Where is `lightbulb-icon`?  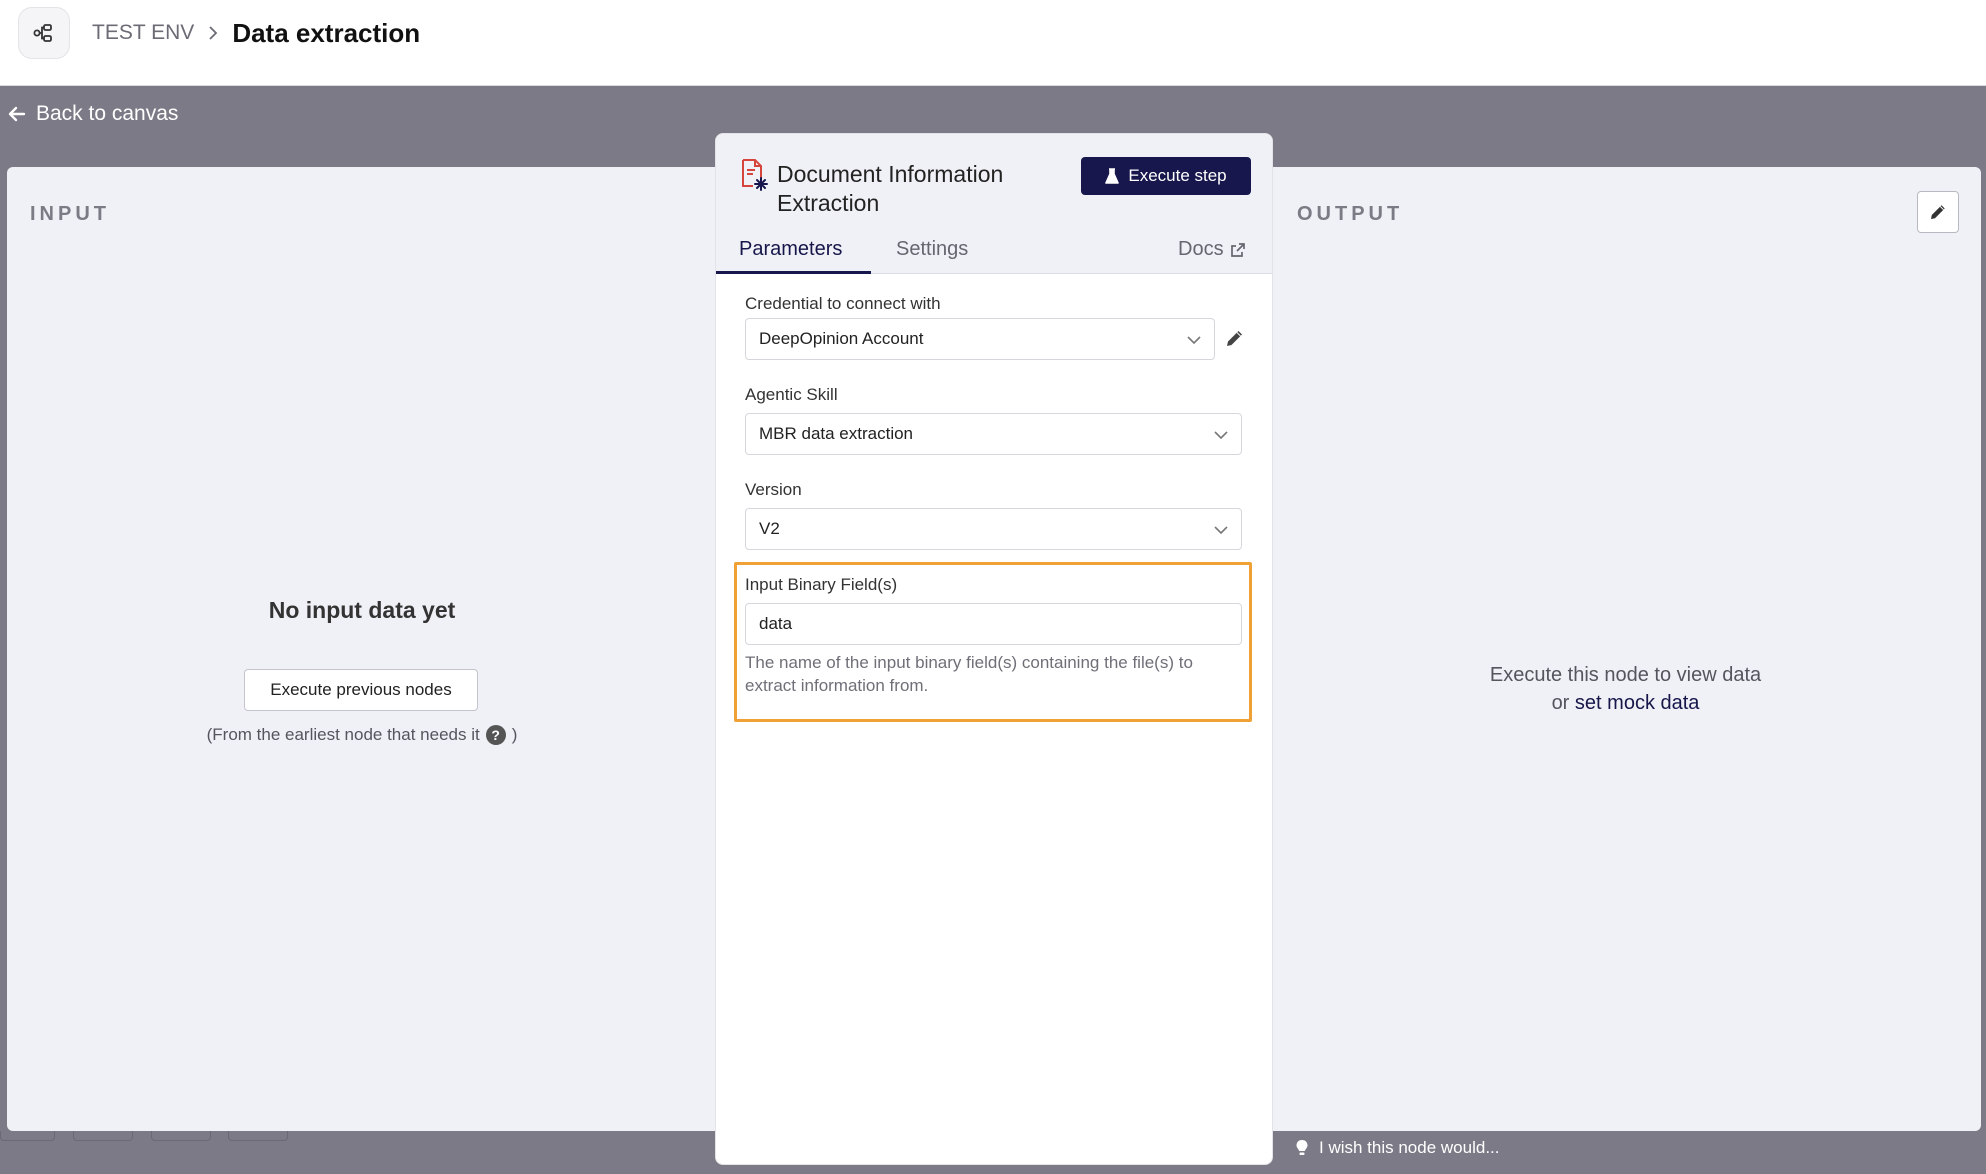
lightbulb-icon is located at coordinates (1302, 1147).